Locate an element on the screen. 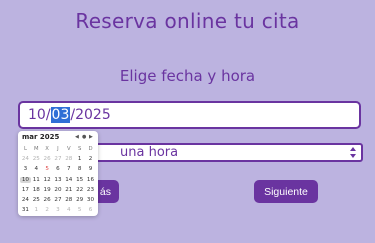 The image size is (375, 243). calendar-day: 31 is located at coordinates (25, 210).